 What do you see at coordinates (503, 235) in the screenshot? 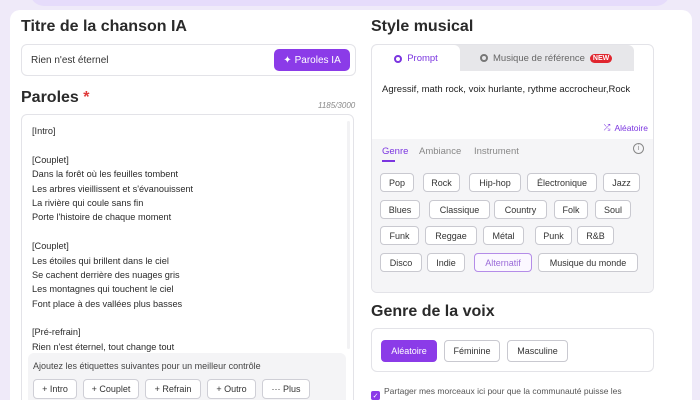
I see `genre-chip: Métal` at bounding box center [503, 235].